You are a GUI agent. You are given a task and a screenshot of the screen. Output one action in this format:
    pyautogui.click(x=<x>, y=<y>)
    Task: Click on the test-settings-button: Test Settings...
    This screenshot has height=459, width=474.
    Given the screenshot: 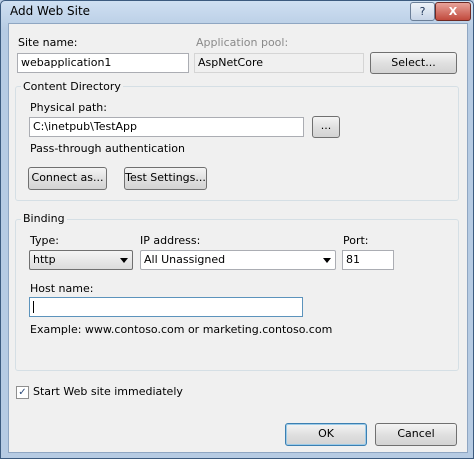 What is the action you would take?
    pyautogui.click(x=165, y=178)
    